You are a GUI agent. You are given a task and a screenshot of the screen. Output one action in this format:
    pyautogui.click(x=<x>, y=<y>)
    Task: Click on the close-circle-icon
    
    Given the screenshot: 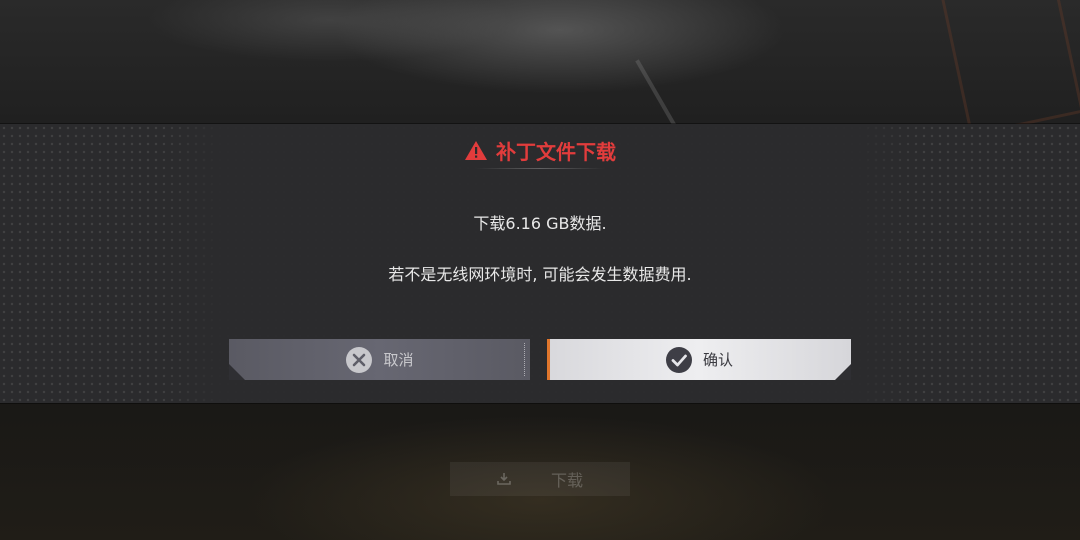 What is the action you would take?
    pyautogui.click(x=359, y=360)
    